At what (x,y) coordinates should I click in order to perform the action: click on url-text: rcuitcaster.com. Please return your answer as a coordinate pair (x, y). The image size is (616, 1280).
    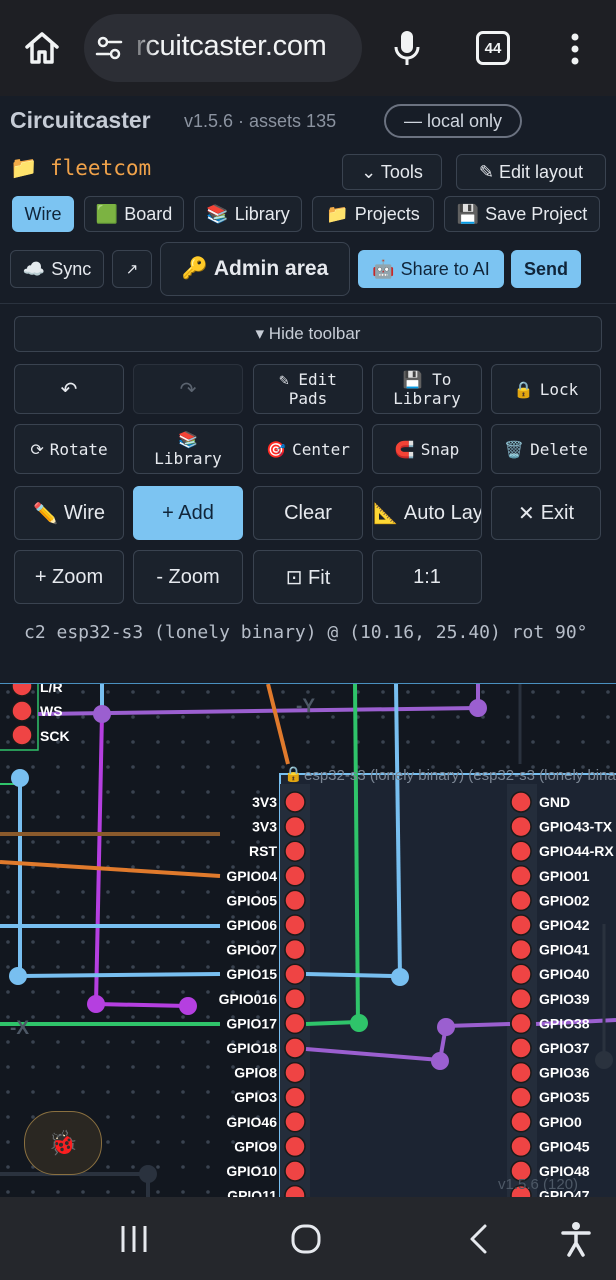
    Looking at the image, I should click on (231, 46).